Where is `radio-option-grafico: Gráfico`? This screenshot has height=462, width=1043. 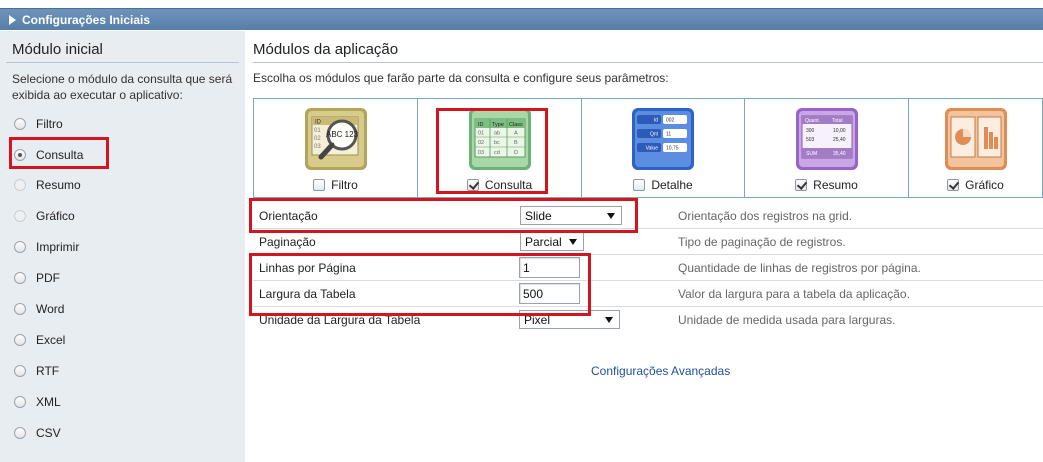 radio-option-grafico: Gráfico is located at coordinates (44, 216).